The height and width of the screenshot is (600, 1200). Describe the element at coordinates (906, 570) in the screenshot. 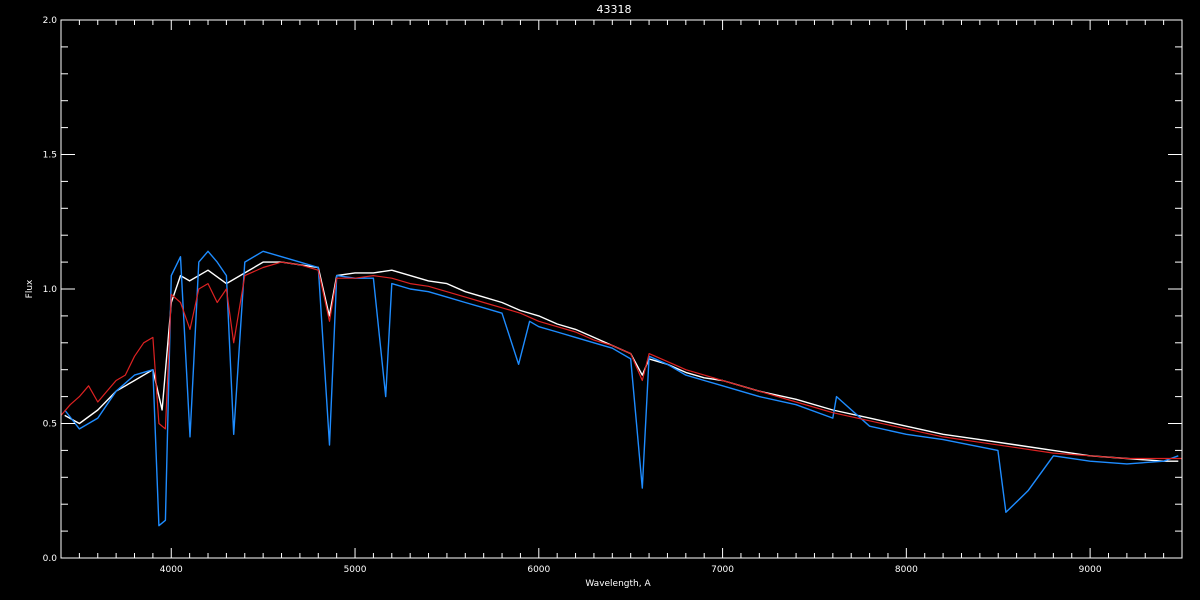

I see `x-tick-label: 8000` at that location.